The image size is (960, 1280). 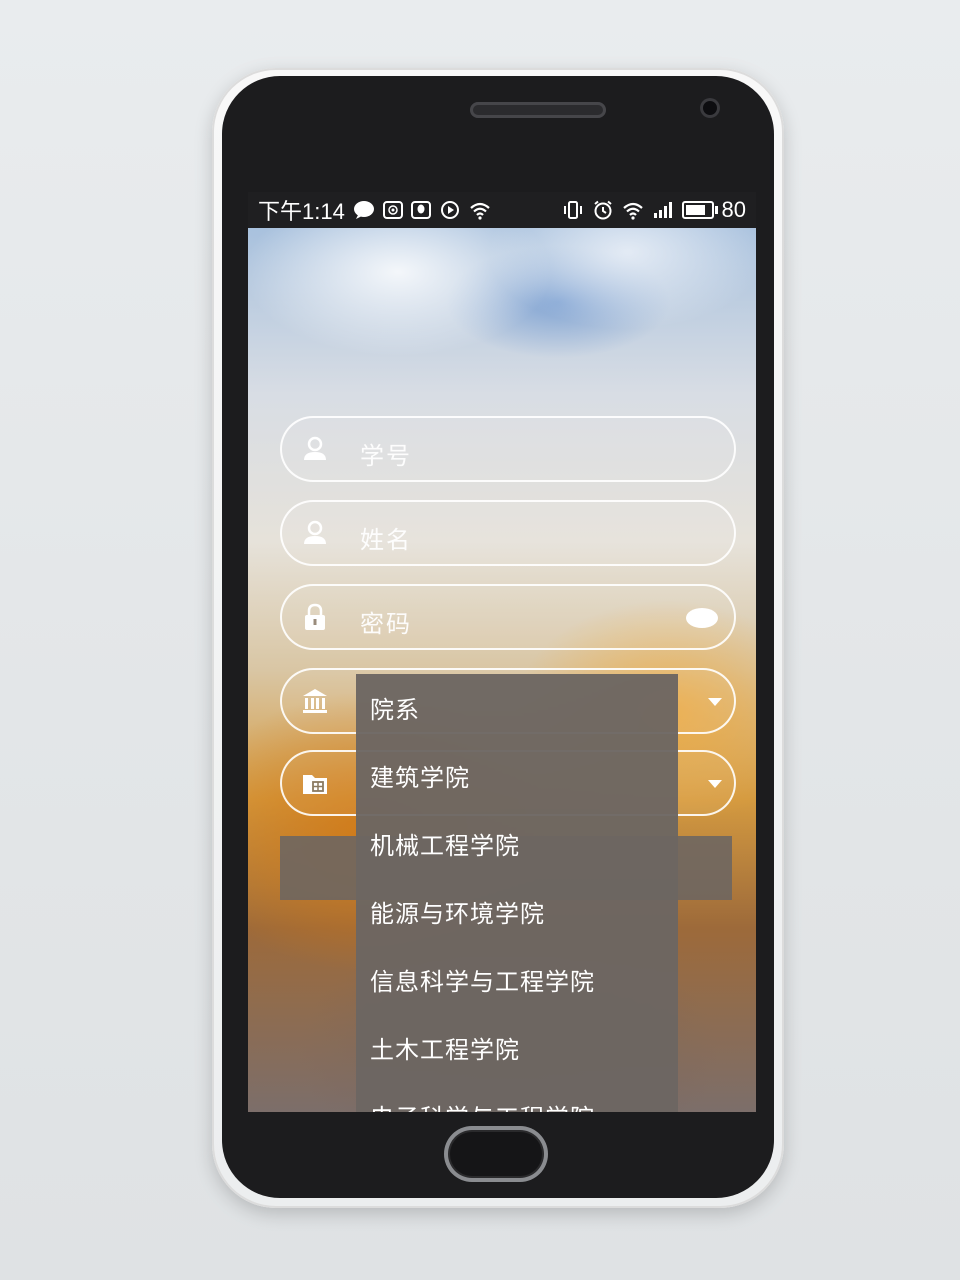 What do you see at coordinates (450, 210) in the screenshot?
I see `play-icon` at bounding box center [450, 210].